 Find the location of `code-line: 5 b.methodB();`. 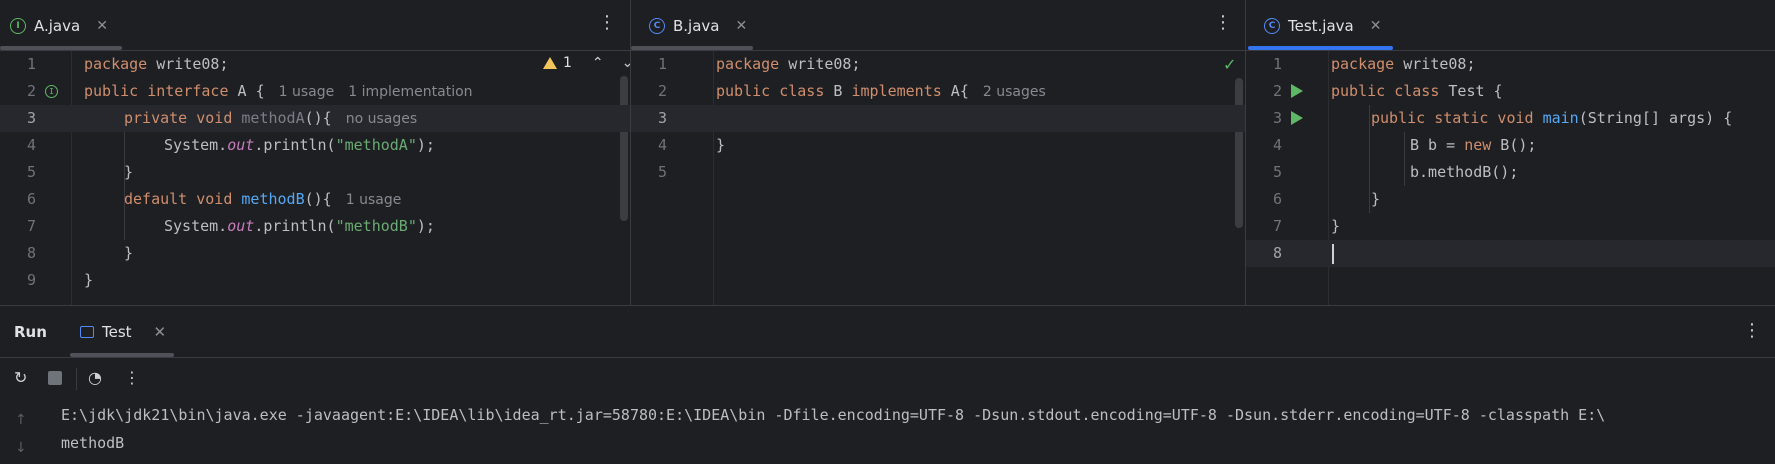

code-line: 5 b.methodB(); is located at coordinates (1510, 172).